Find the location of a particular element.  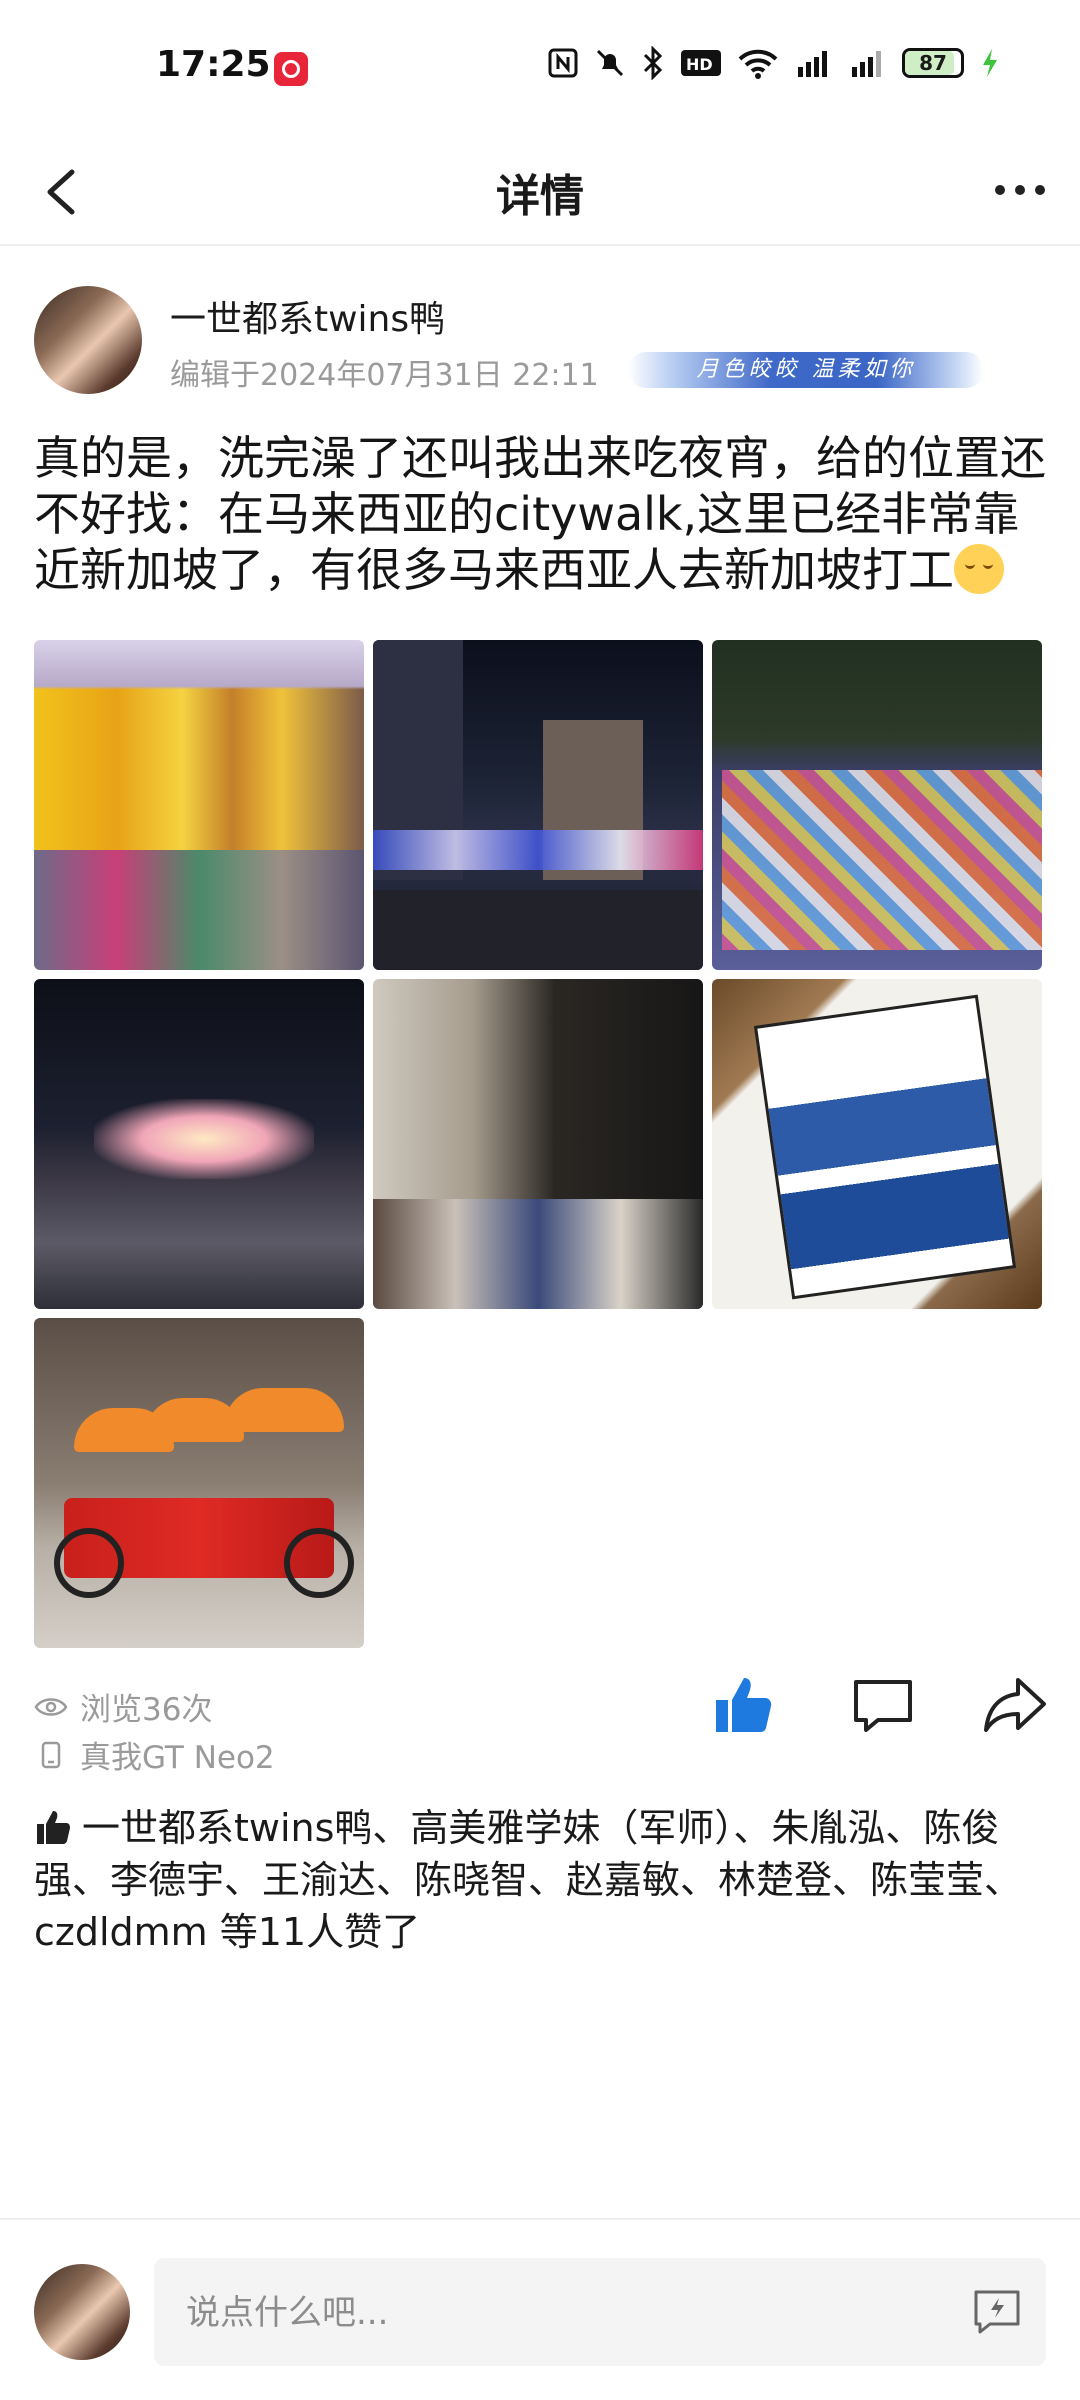

status-icons: HD 87 is located at coordinates (774, 63).